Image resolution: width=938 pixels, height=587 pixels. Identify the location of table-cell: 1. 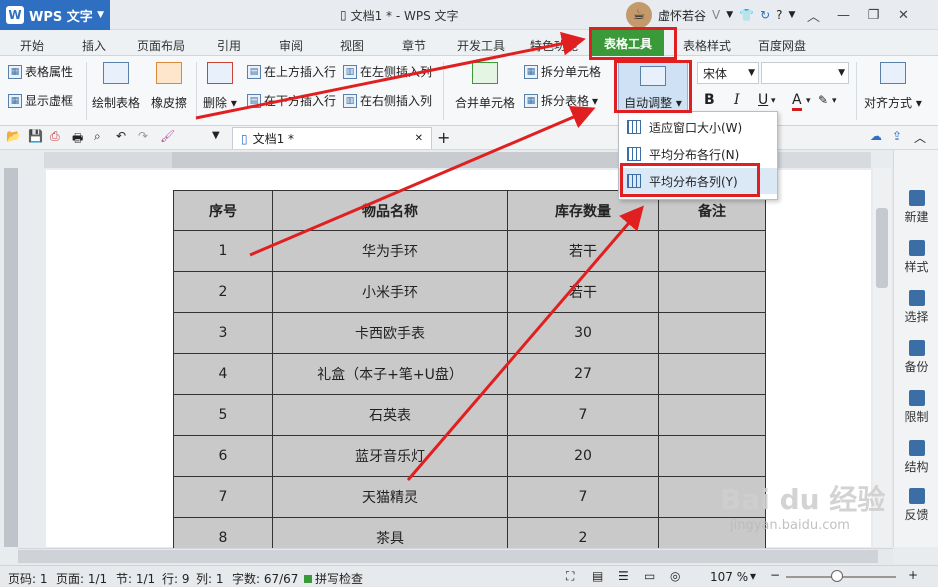
(223, 251).